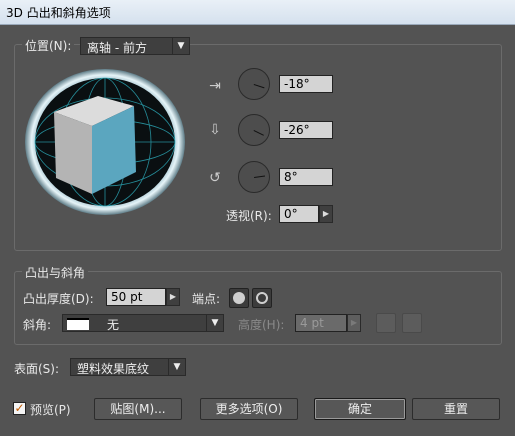 The height and width of the screenshot is (436, 515). What do you see at coordinates (254, 177) in the screenshot?
I see `z-rotation-dial` at bounding box center [254, 177].